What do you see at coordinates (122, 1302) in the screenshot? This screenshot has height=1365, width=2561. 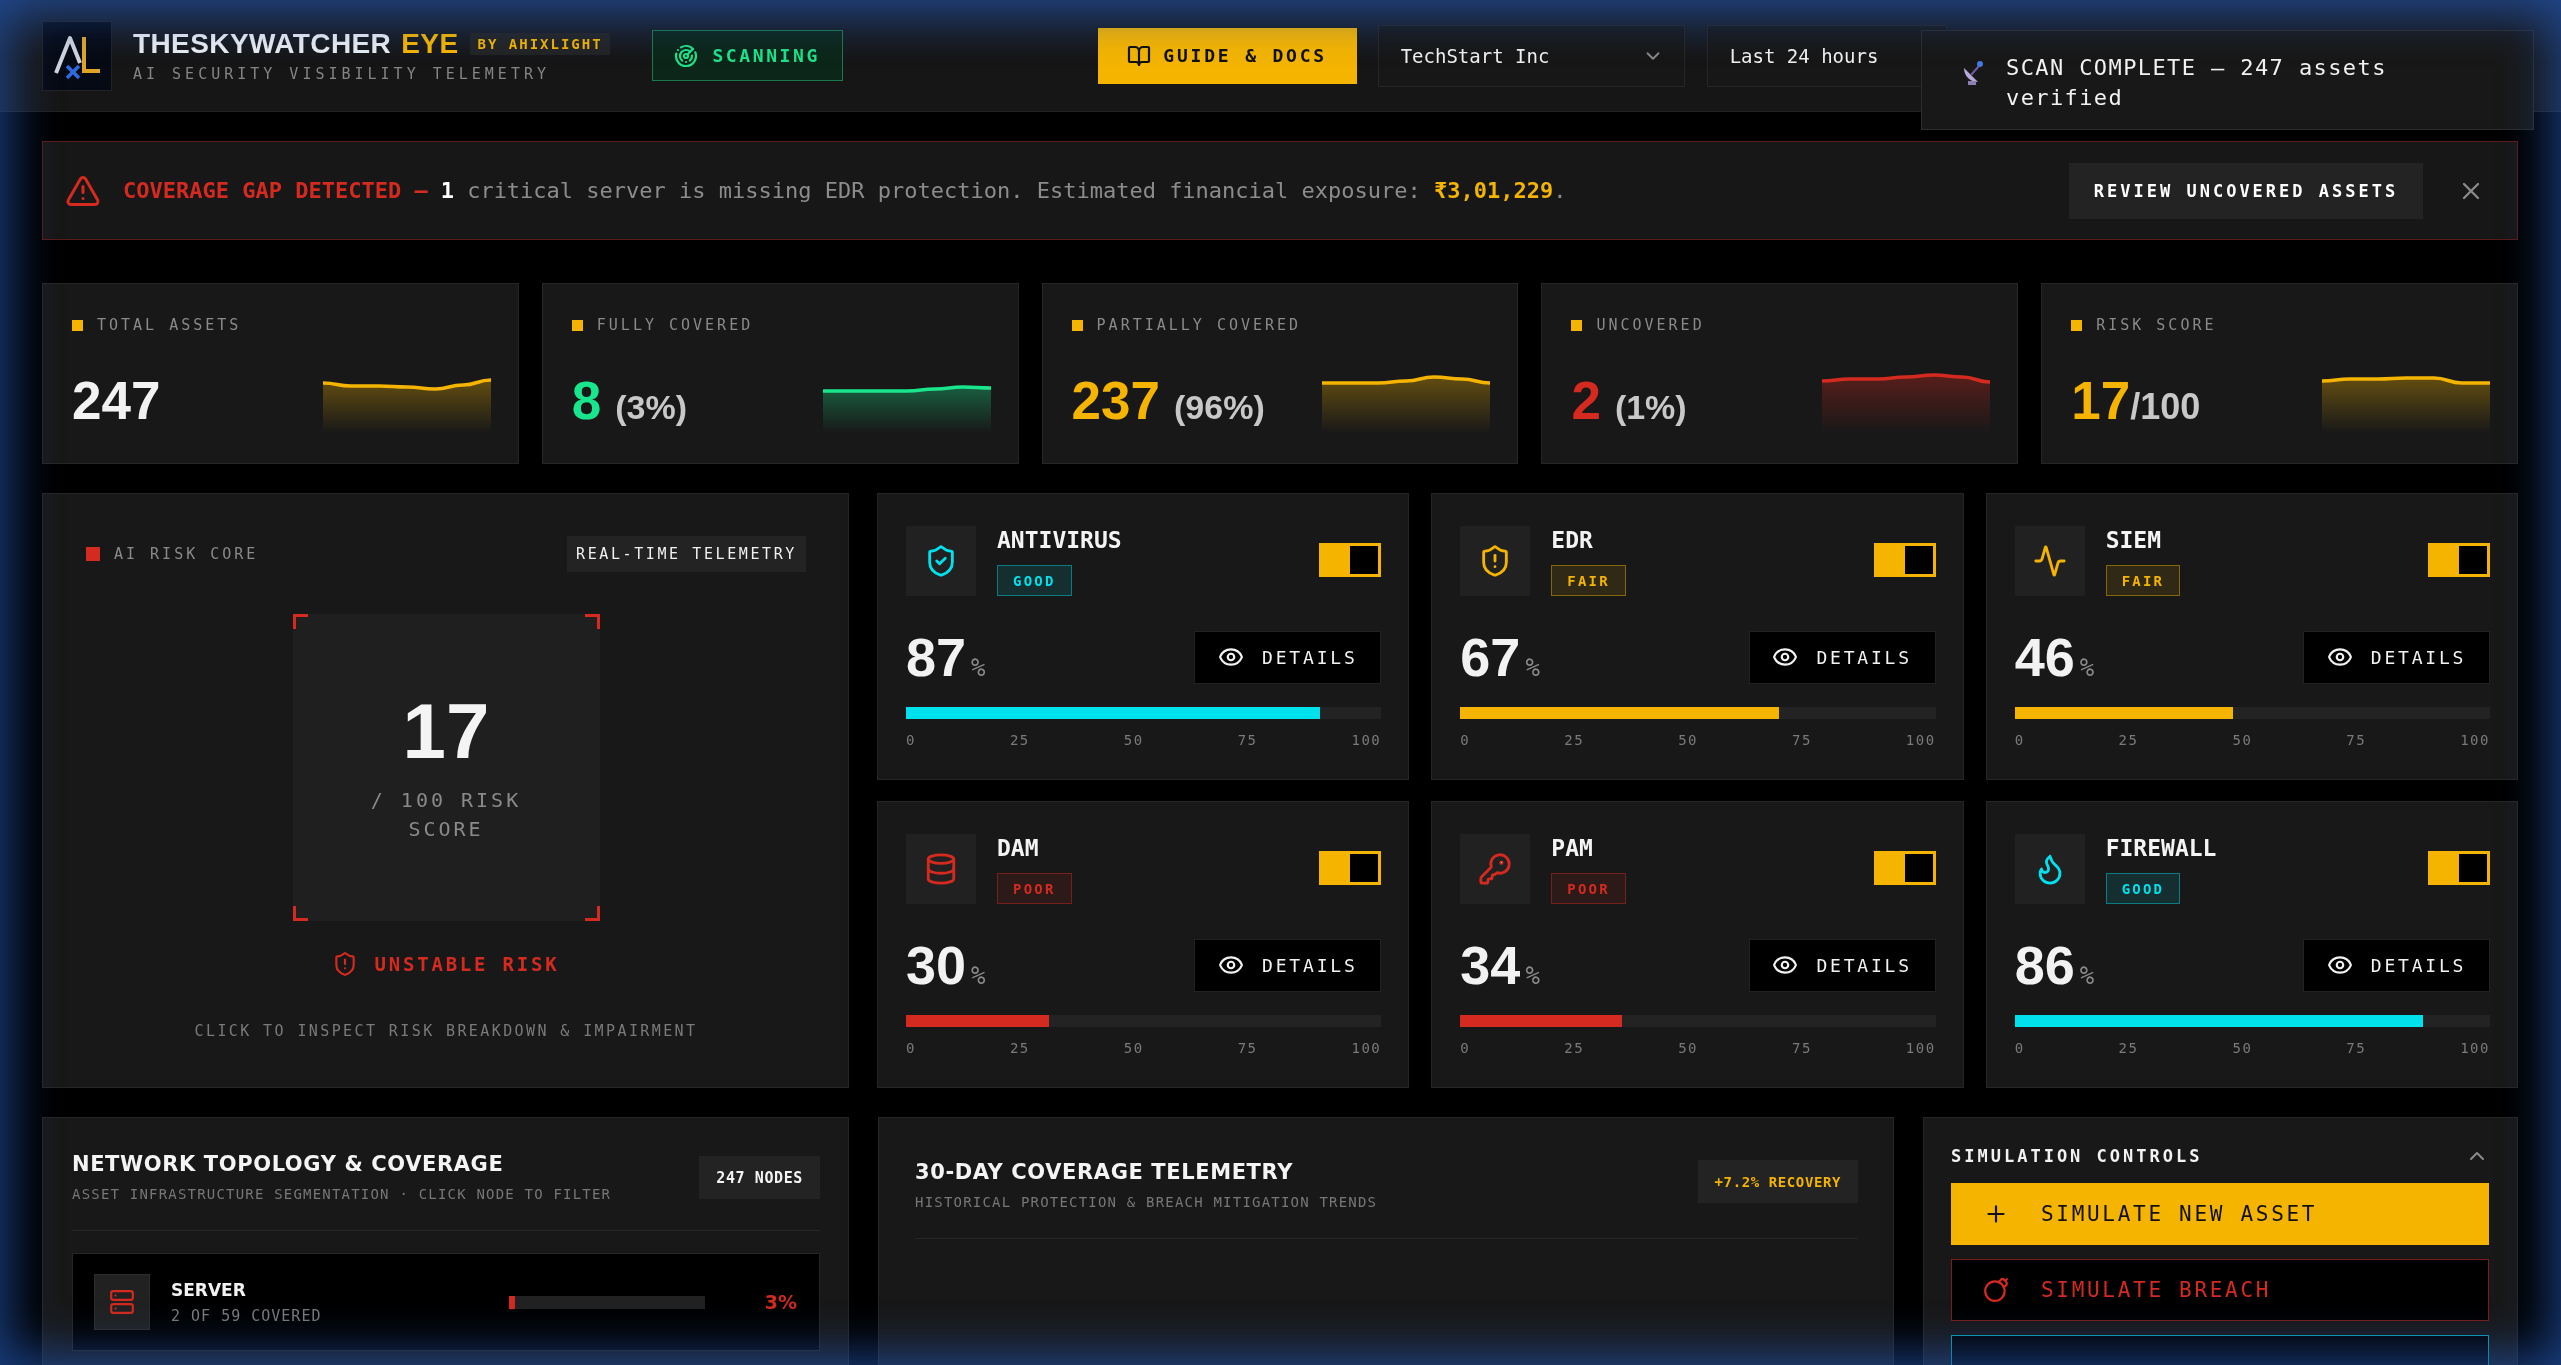 I see `server-icon` at bounding box center [122, 1302].